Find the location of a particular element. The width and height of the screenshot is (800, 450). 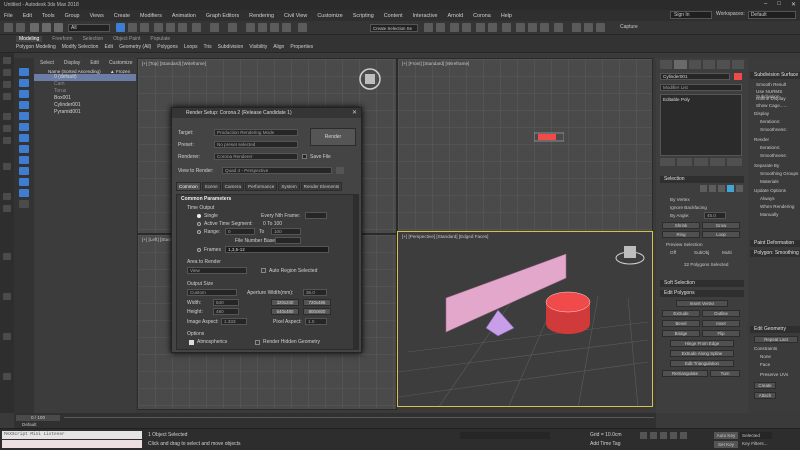

tree-row: Cylinder001 is located at coordinates (85, 105).